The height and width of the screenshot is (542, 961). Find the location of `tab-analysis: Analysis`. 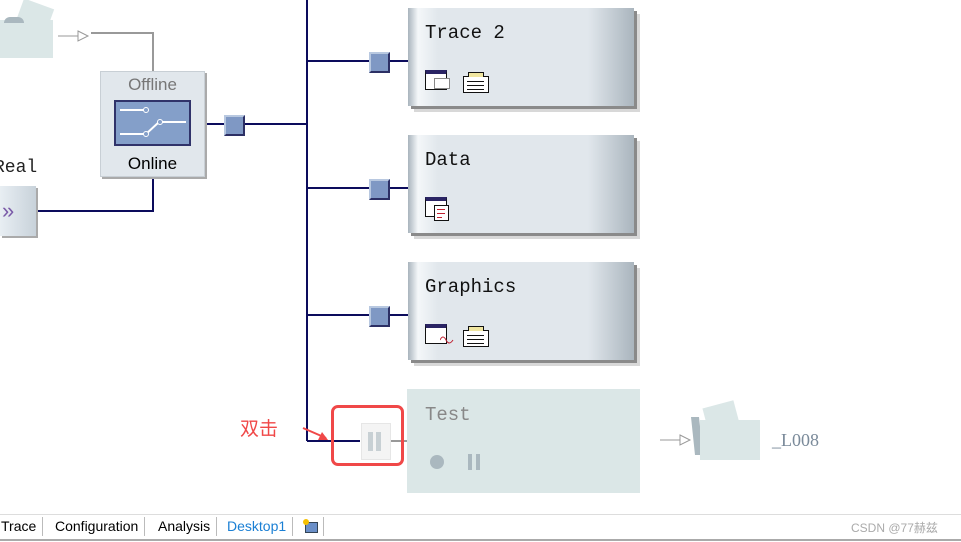

tab-analysis: Analysis is located at coordinates (185, 526).